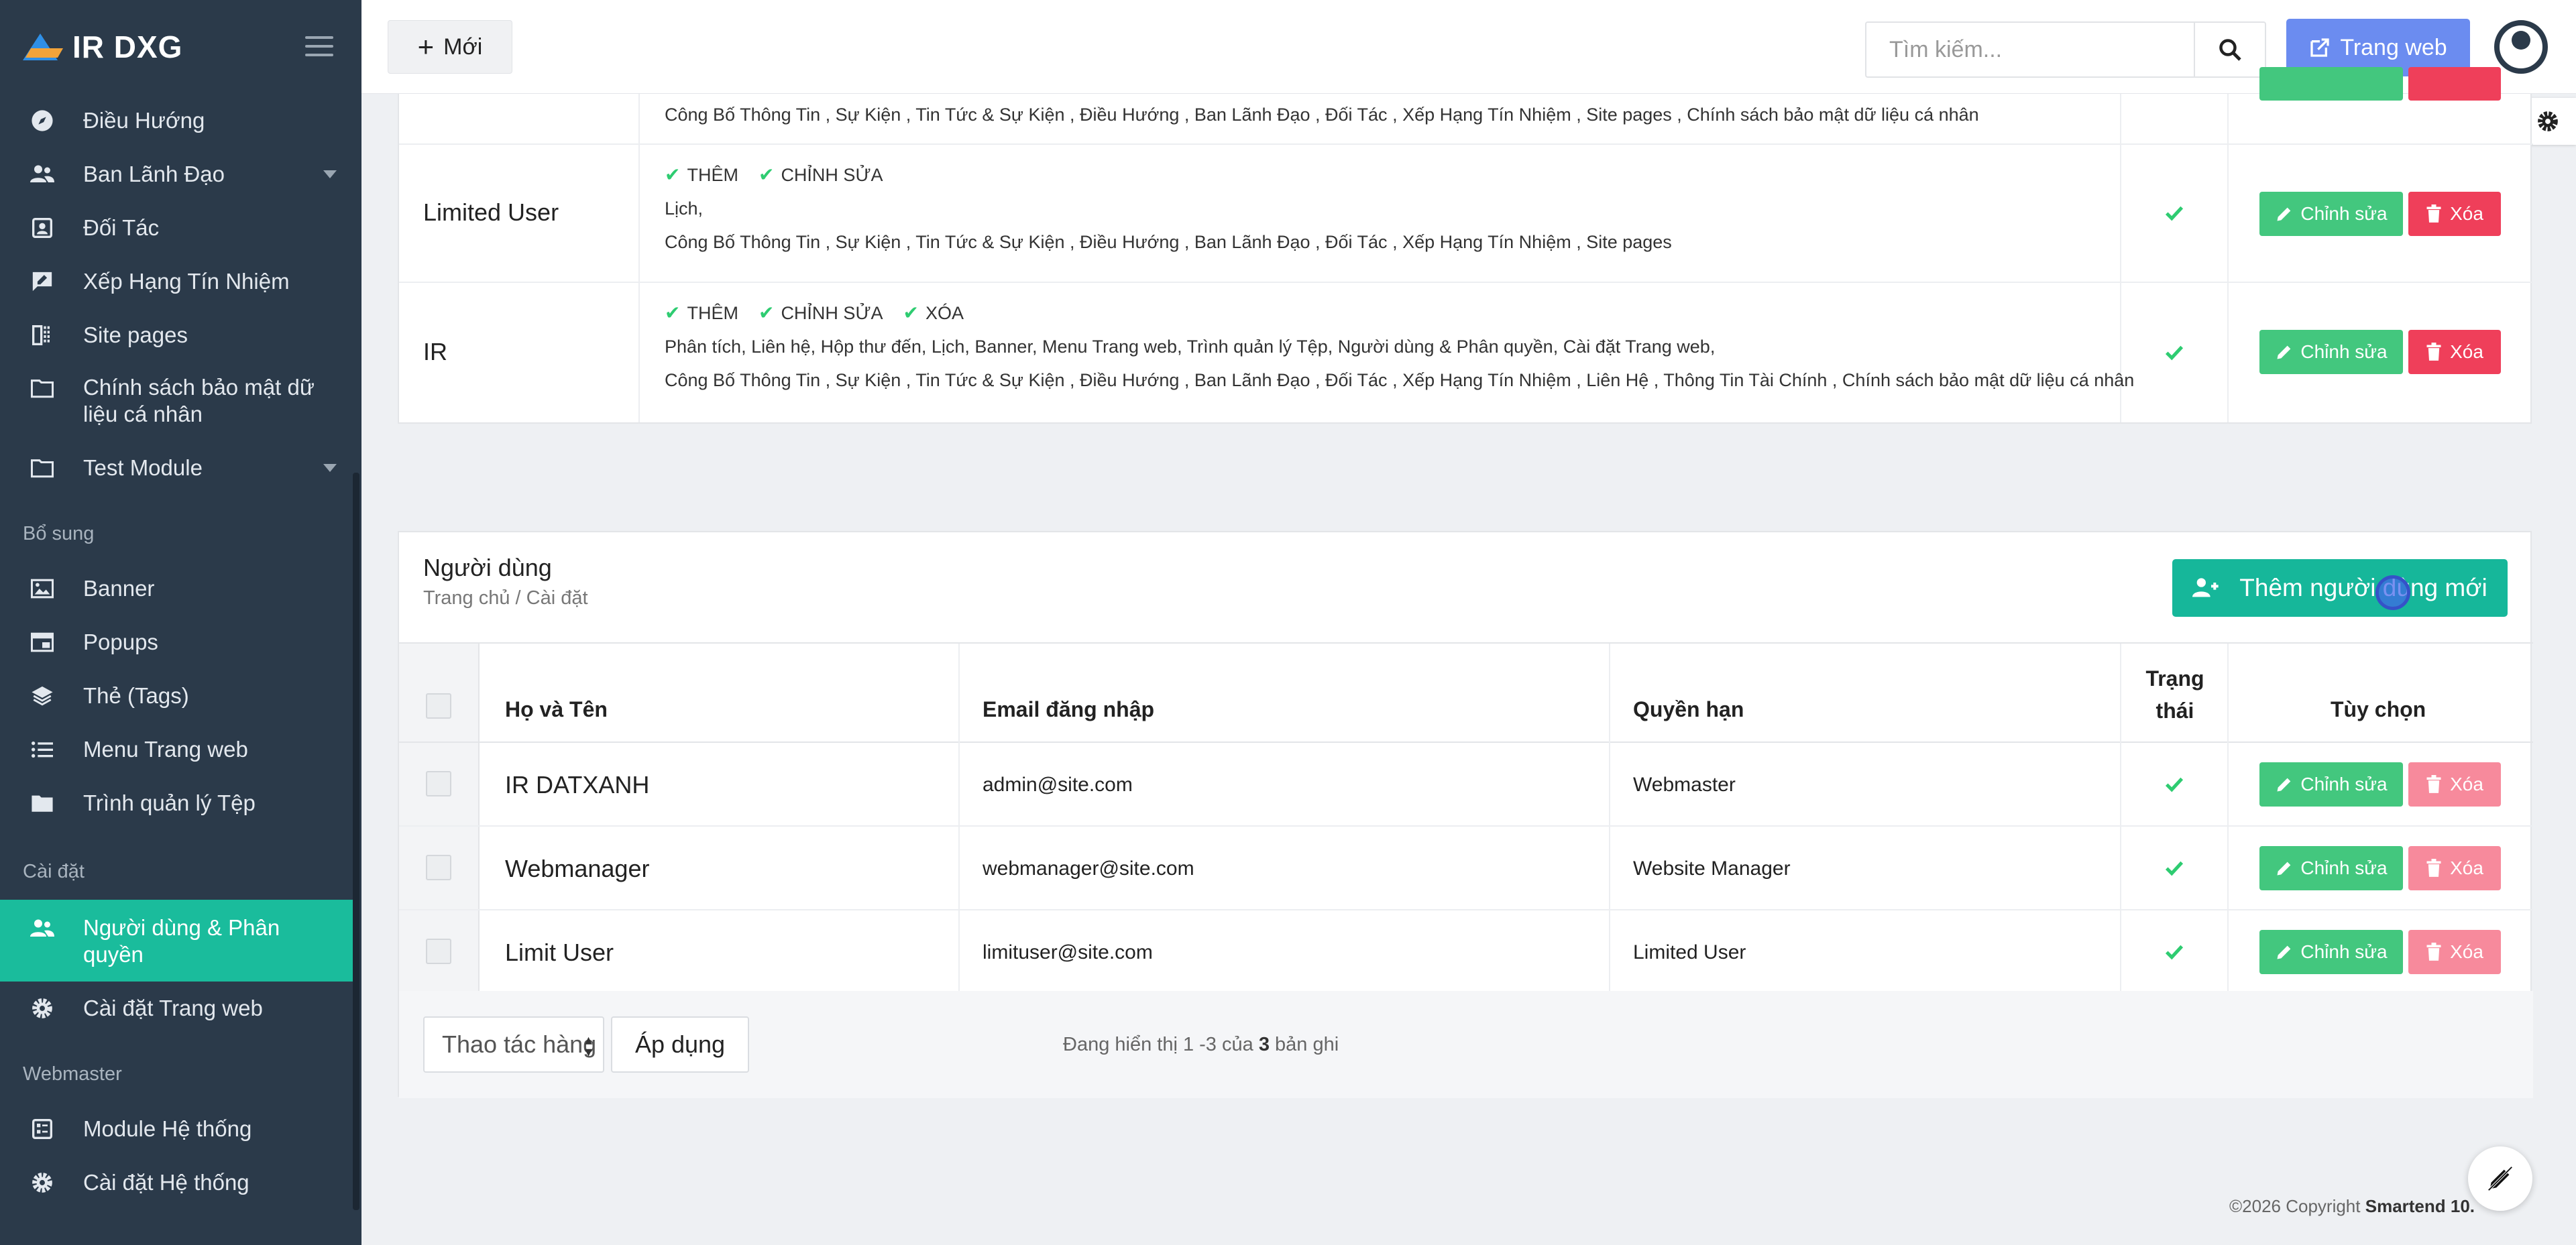  Describe the element at coordinates (42, 281) in the screenshot. I see `signature-icon` at that location.